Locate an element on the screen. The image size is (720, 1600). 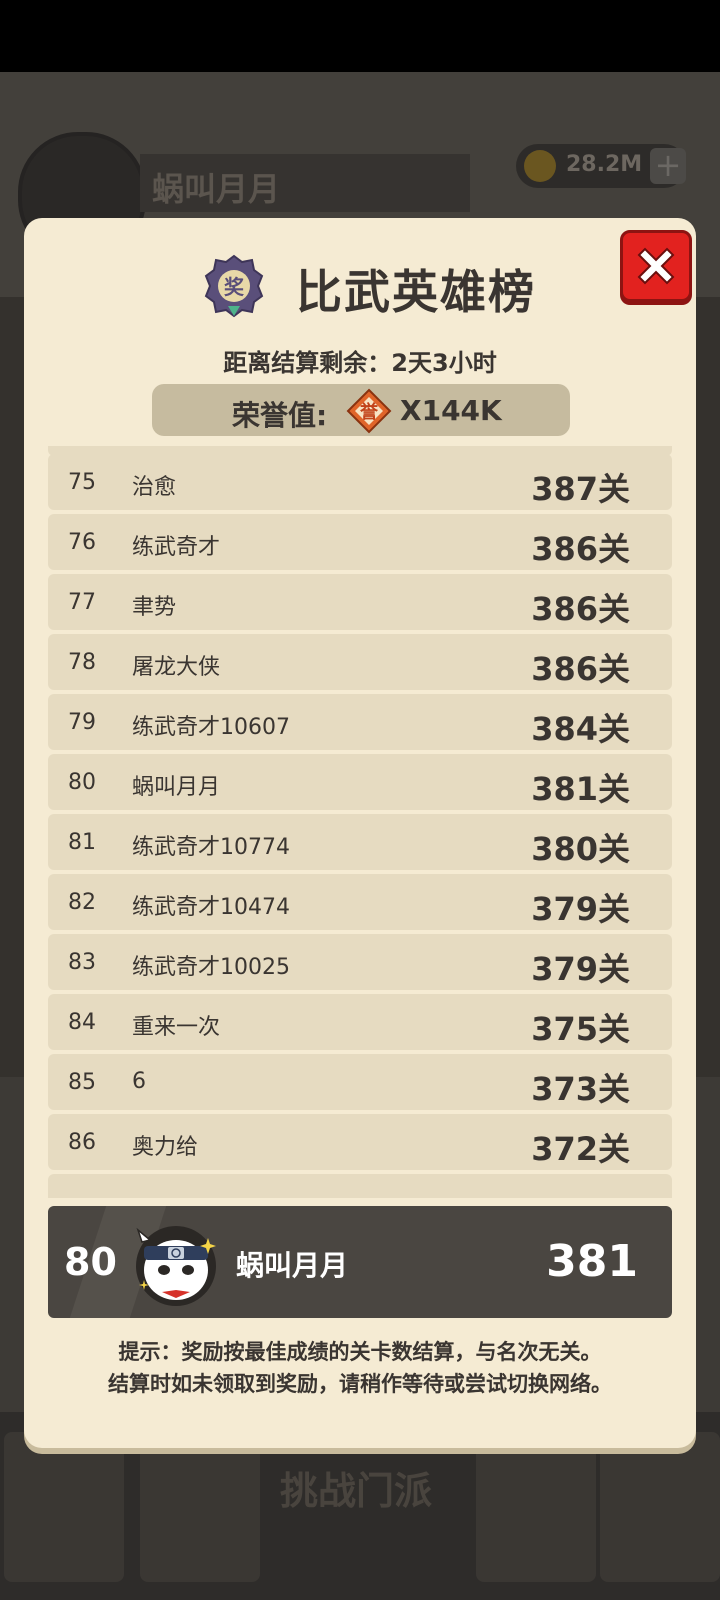
ranking-row: 81 练武奇才10774 380关 is located at coordinates (360, 842).